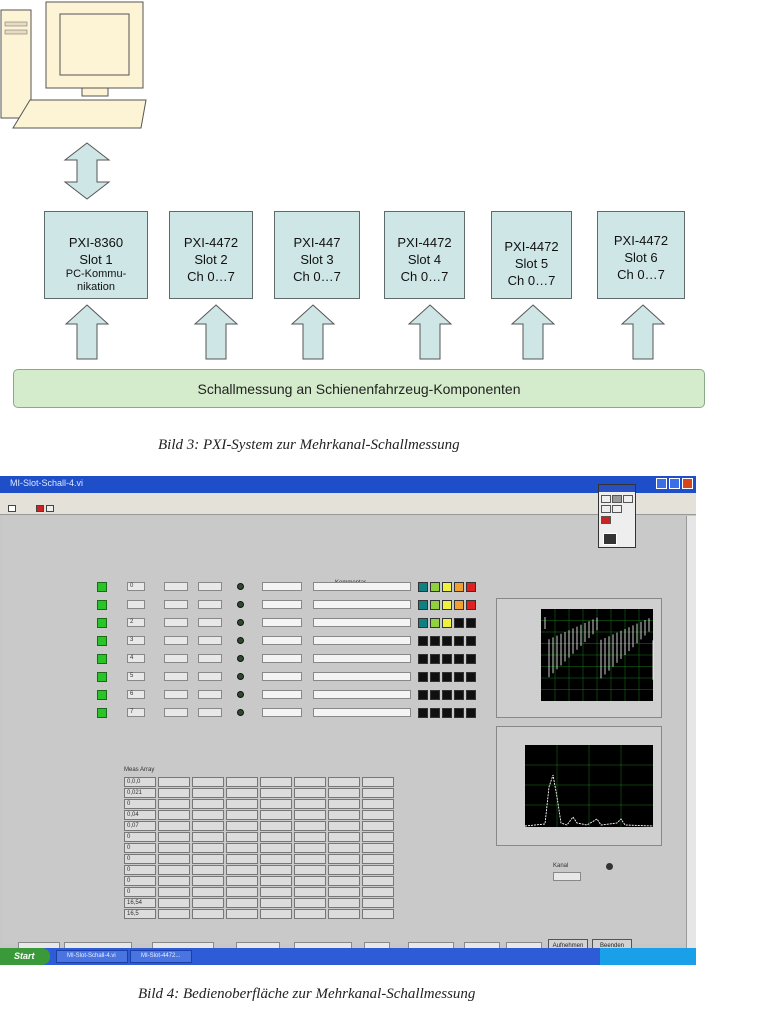  What do you see at coordinates (687, 483) in the screenshot?
I see `close-button` at bounding box center [687, 483].